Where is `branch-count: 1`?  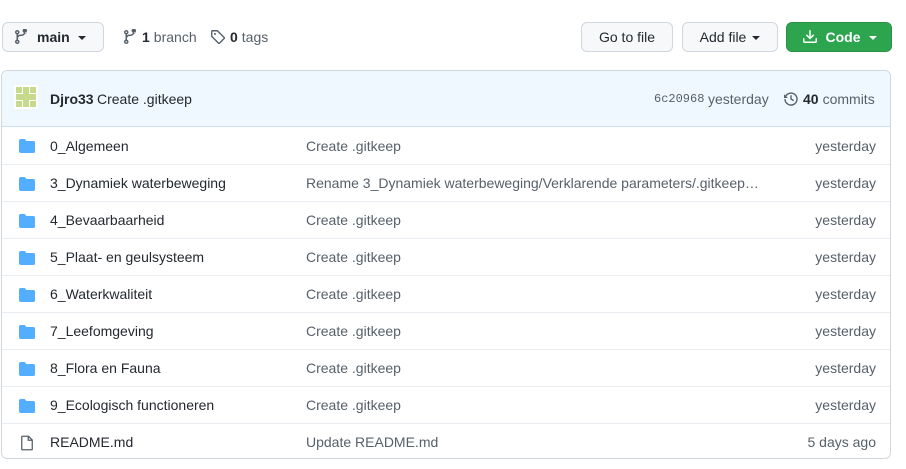
branch-count: 1 is located at coordinates (146, 37).